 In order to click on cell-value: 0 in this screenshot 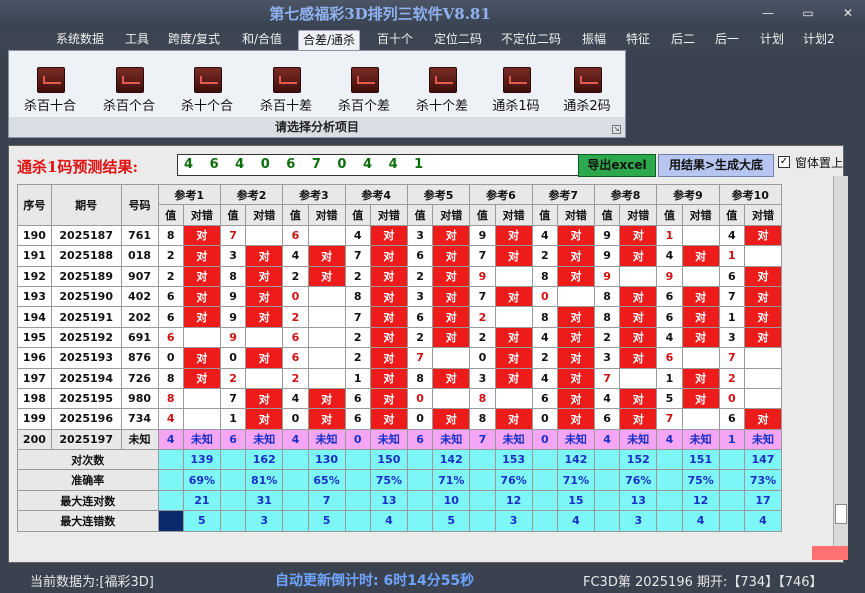, I will do `click(295, 296)`.